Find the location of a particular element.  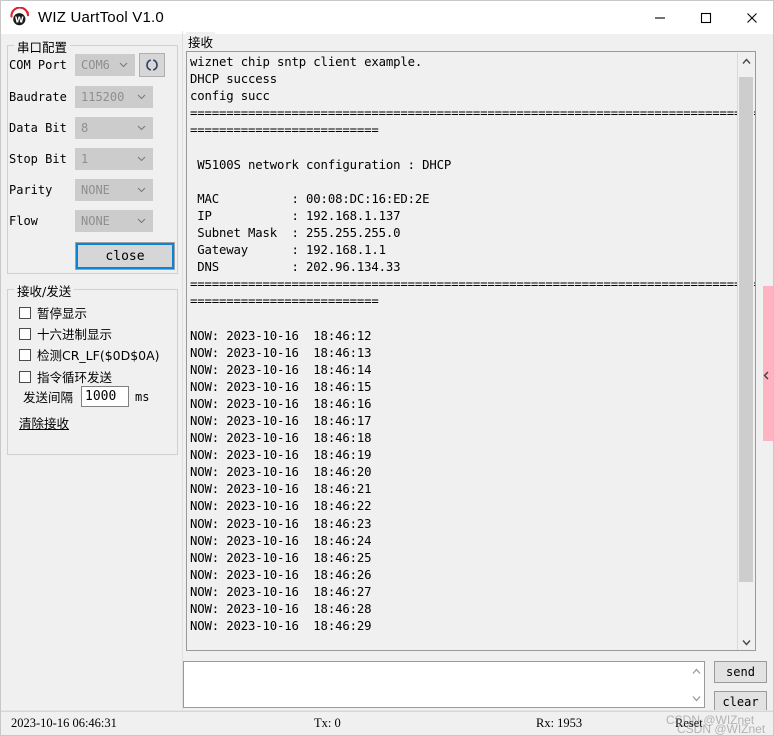

checkbox-pause-display: 暂停显示 is located at coordinates (53, 312).